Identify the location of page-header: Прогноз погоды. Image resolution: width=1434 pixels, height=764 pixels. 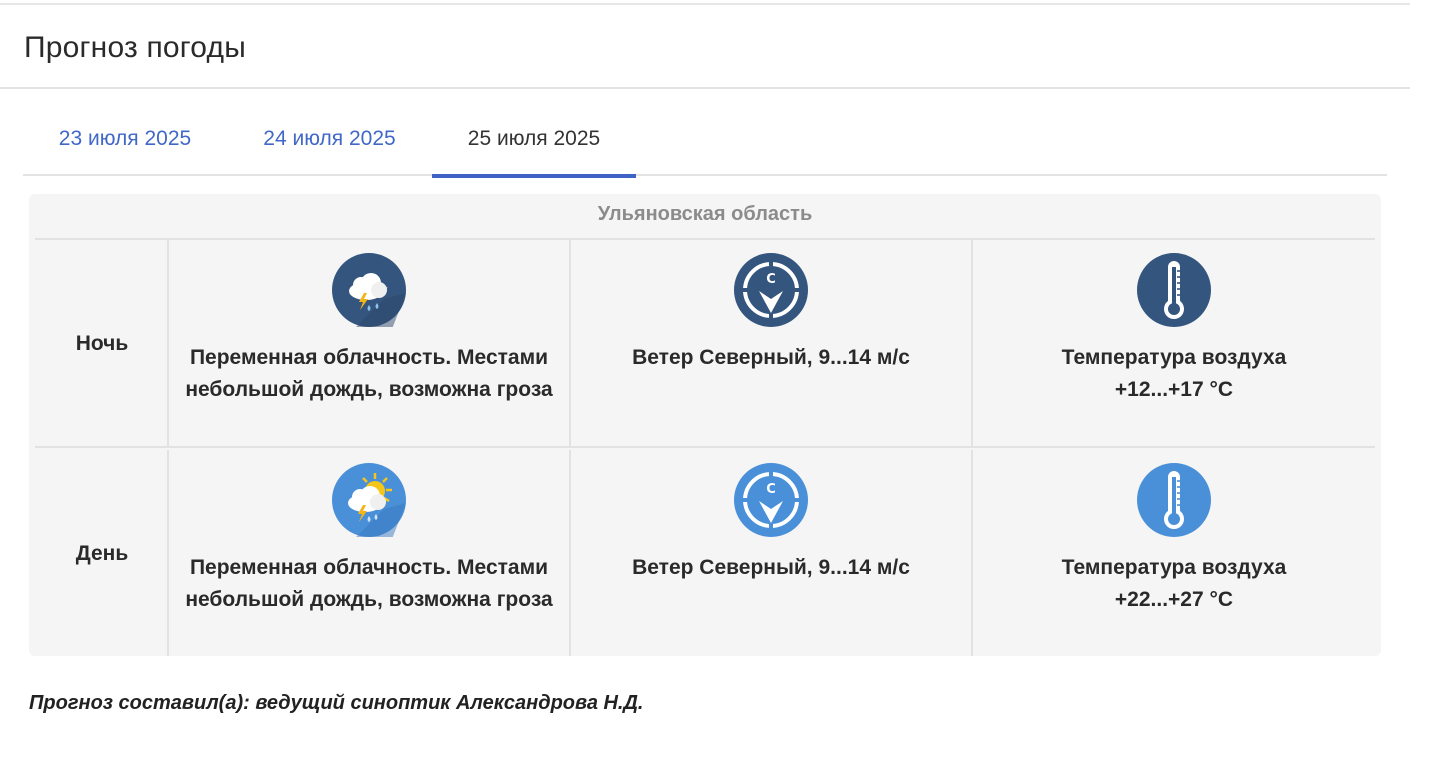
(705, 47).